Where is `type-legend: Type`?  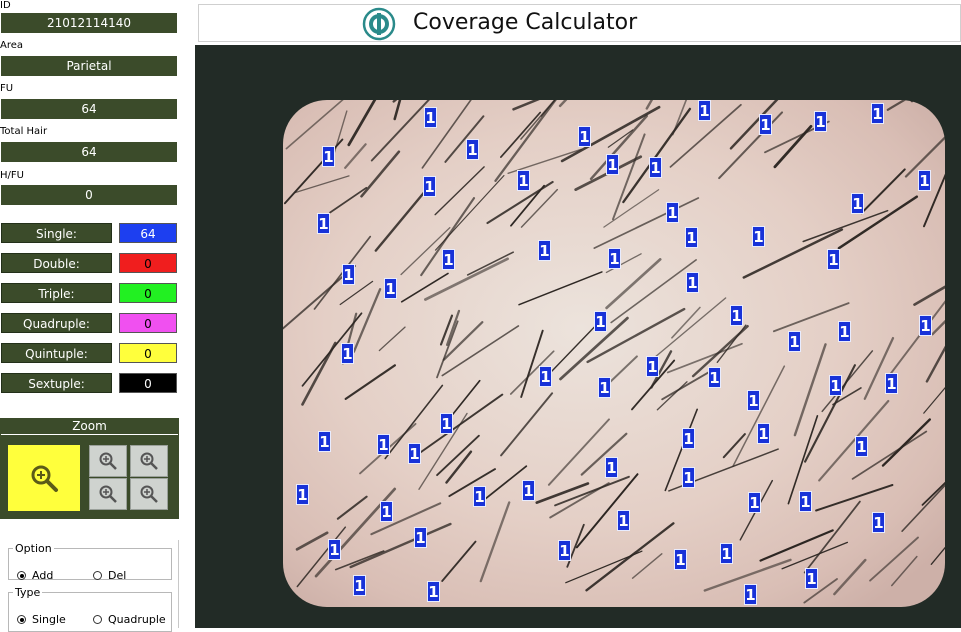
type-legend: Type is located at coordinates (28, 592).